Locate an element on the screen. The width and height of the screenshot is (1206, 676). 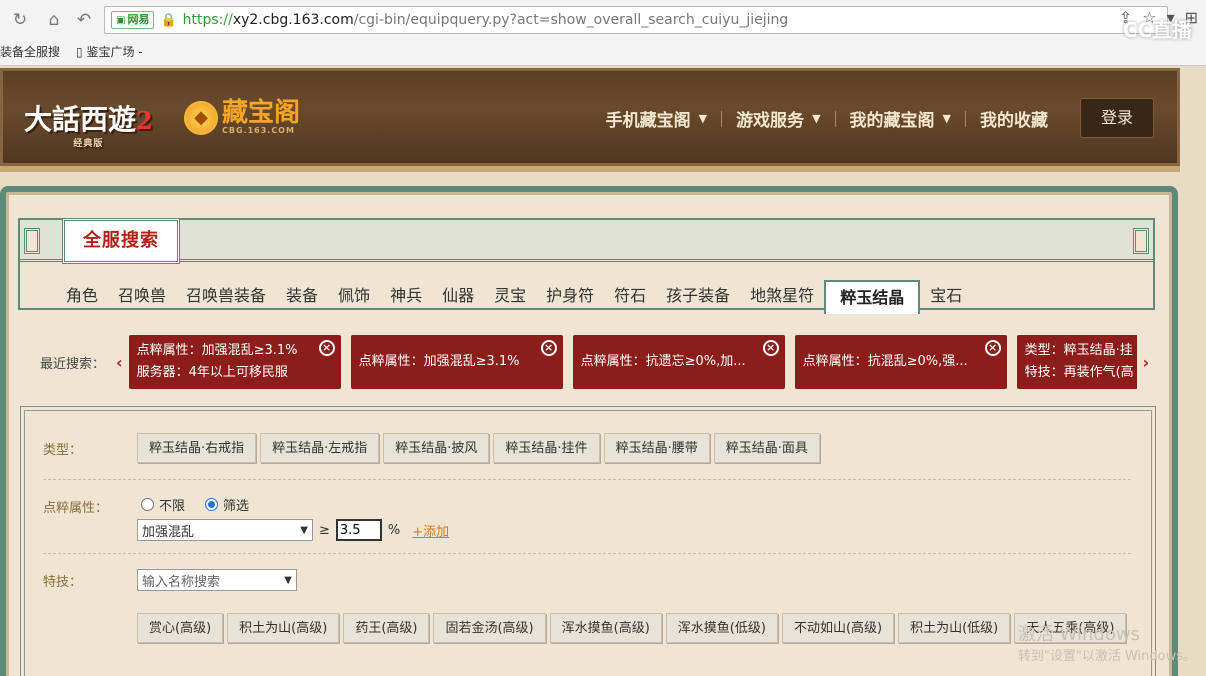
tab-role: 角色 is located at coordinates (82, 299).